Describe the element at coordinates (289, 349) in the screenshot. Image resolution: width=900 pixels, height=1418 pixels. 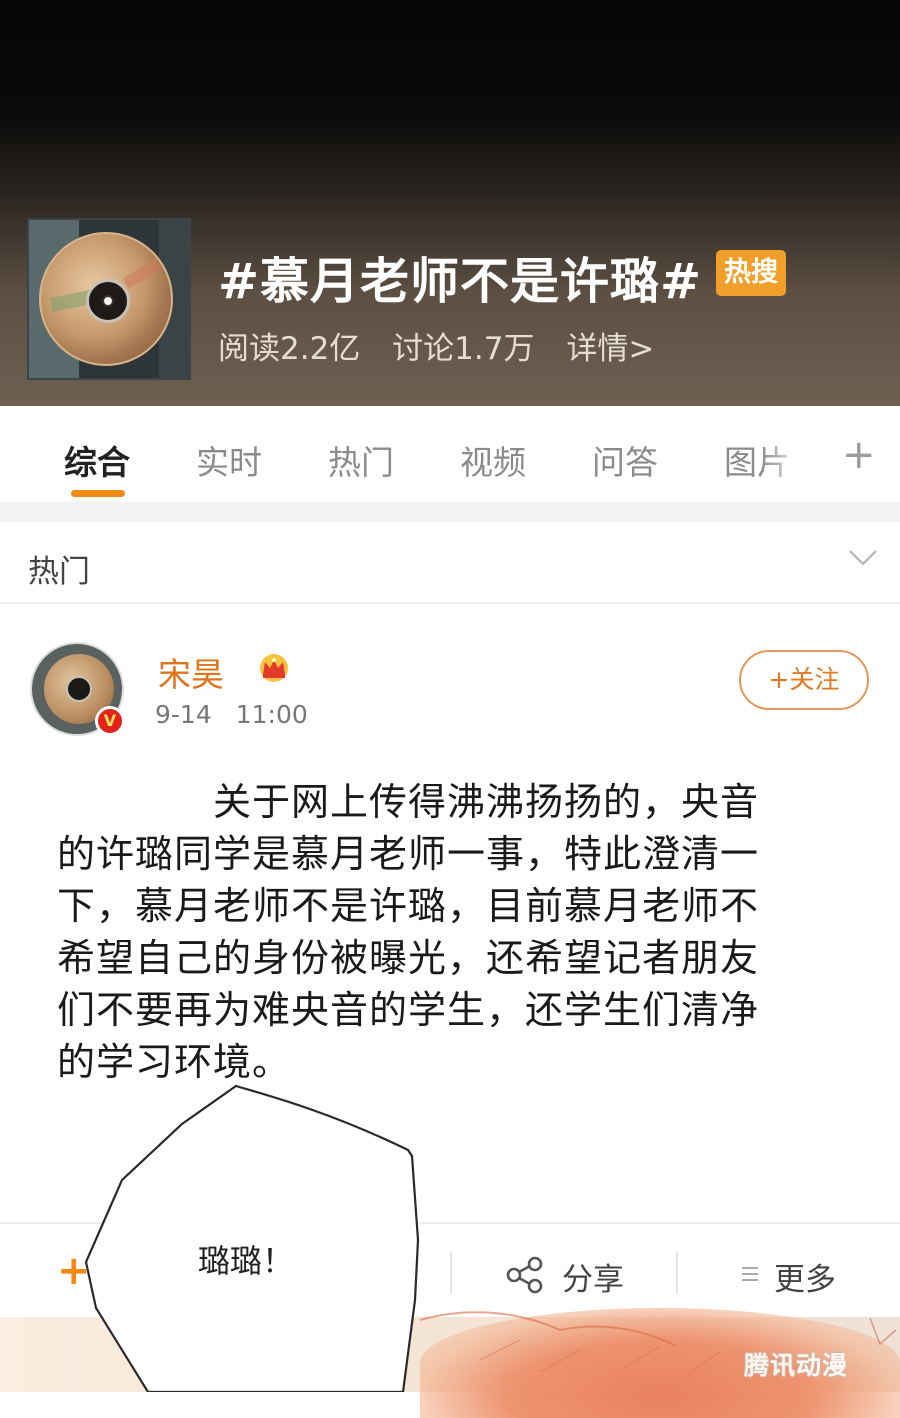
I see `read-count: 阅读2.2亿` at that location.